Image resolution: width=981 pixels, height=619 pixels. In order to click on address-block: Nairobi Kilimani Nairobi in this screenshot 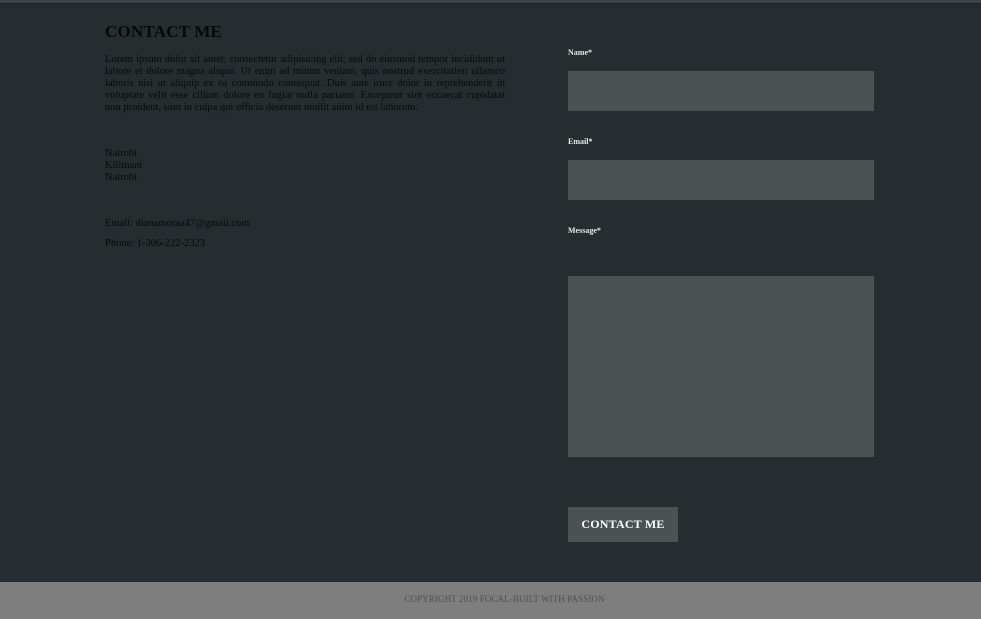, I will do `click(305, 166)`.